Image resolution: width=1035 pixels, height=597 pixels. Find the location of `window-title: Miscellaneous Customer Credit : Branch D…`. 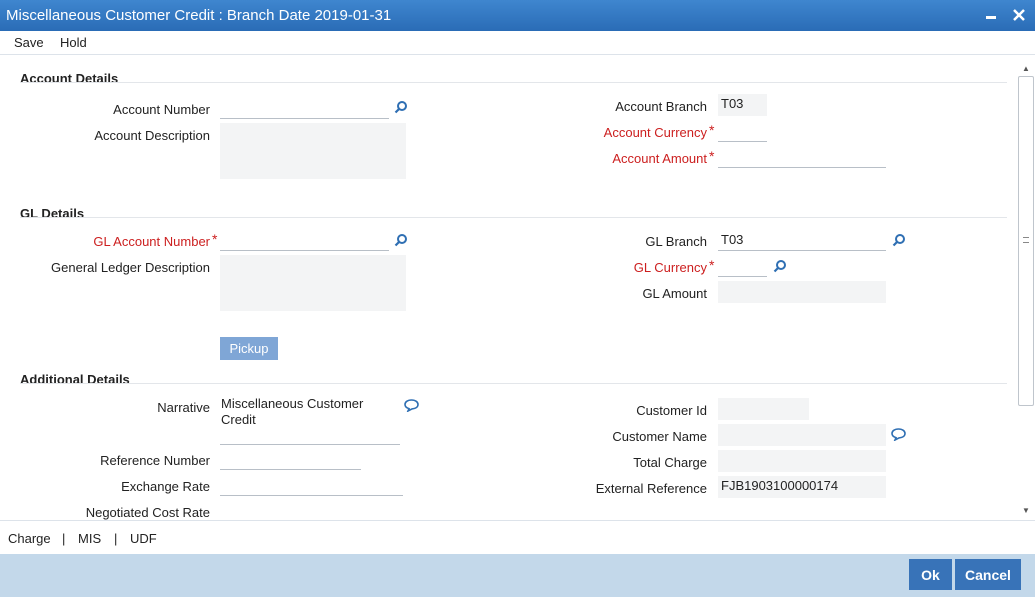

window-title: Miscellaneous Customer Credit : Branch D… is located at coordinates (199, 15).